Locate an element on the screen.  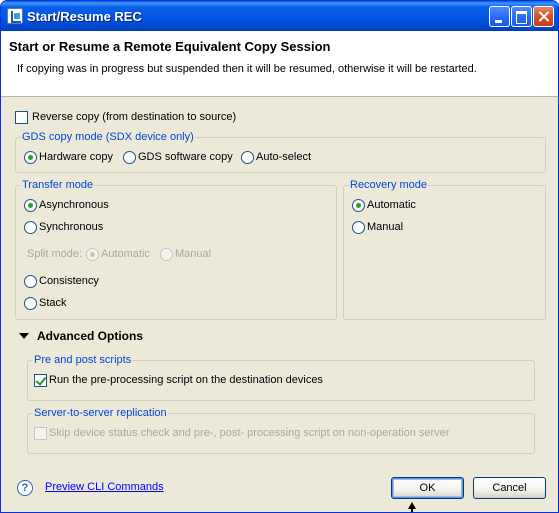
recovery-mode-title: Recovery mode is located at coordinates (389, 185).